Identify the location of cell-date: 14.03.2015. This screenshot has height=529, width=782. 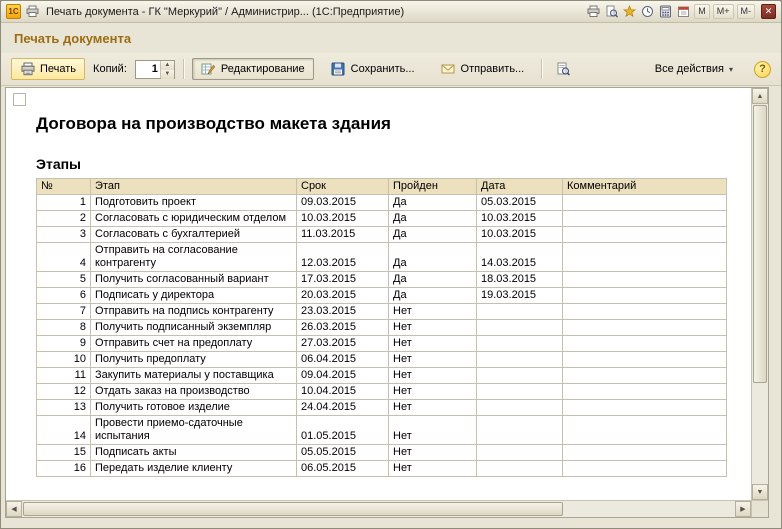
(519, 257).